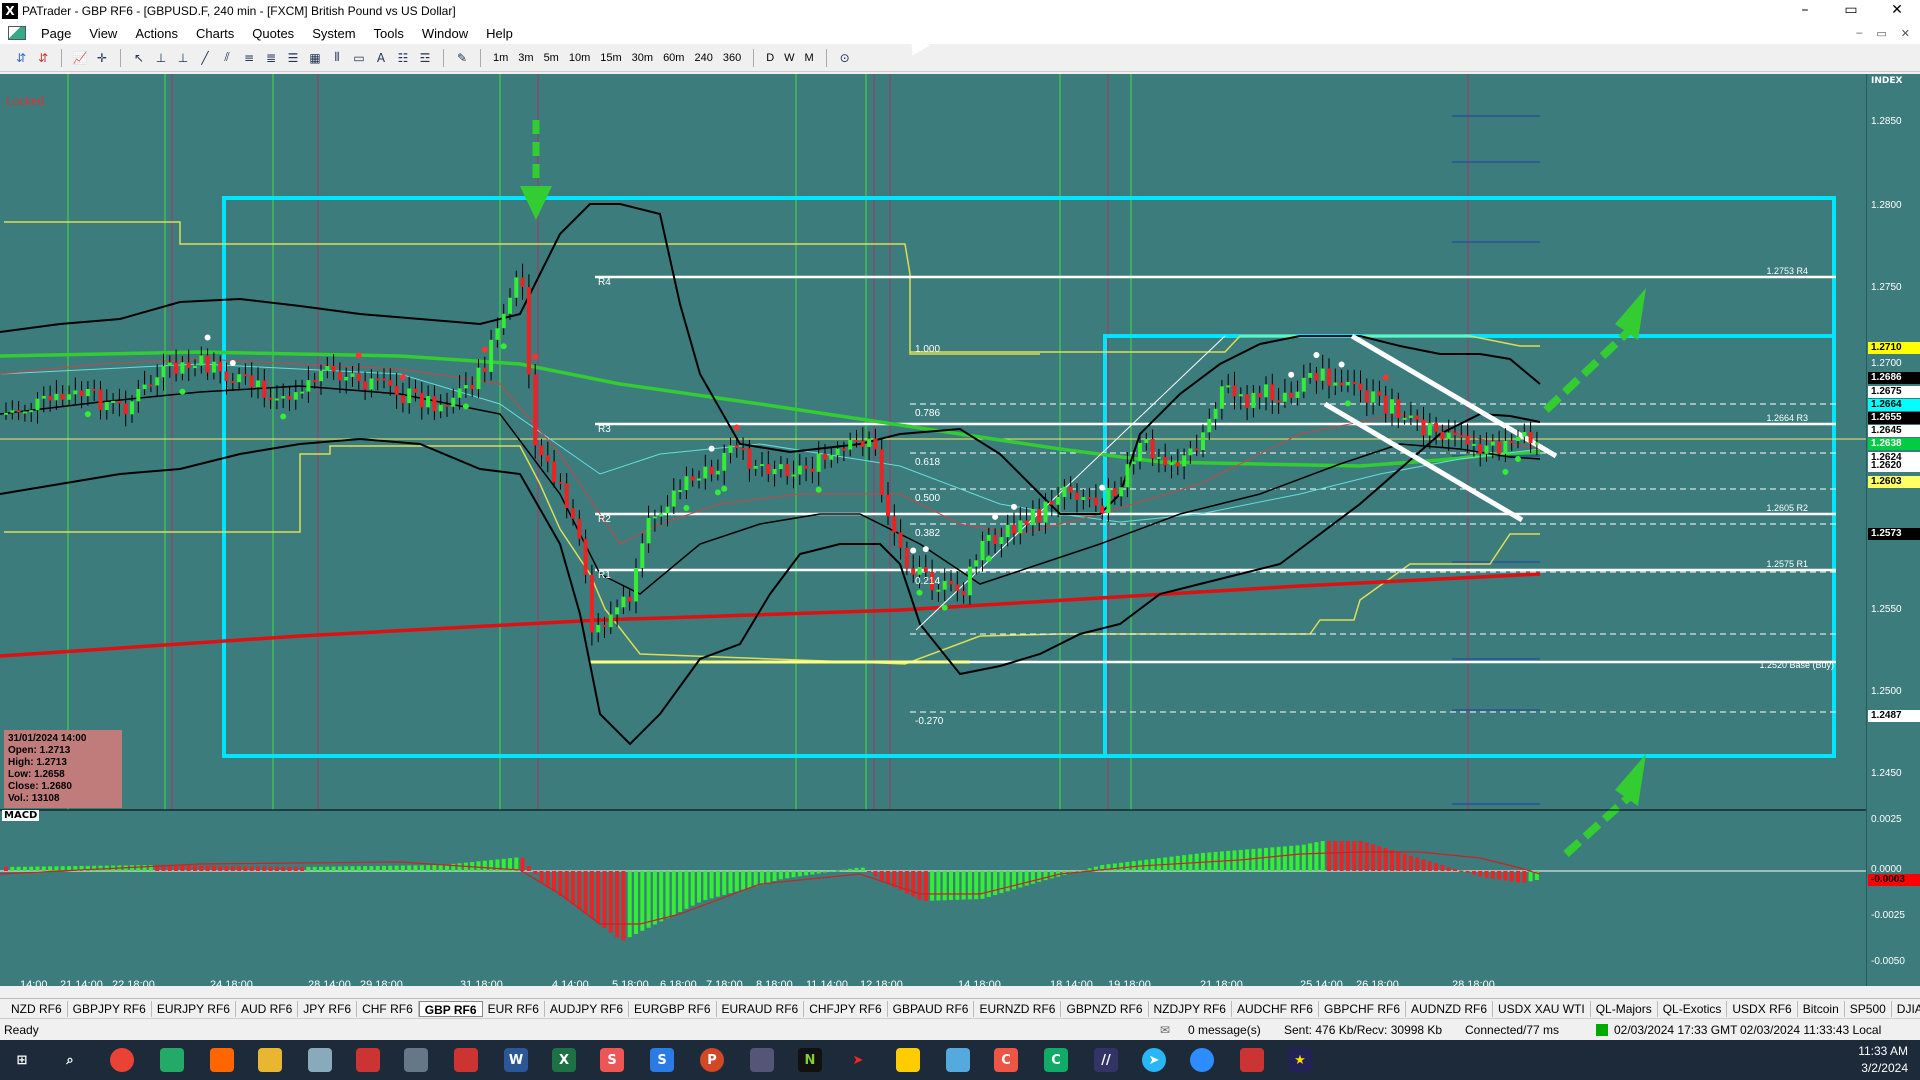  What do you see at coordinates (337, 58) in the screenshot?
I see `cycles-icon: ⦀` at bounding box center [337, 58].